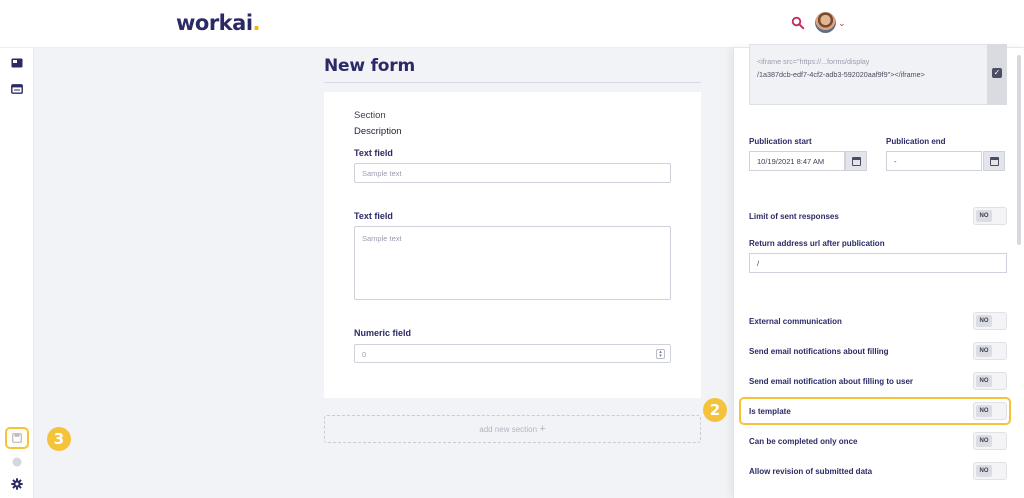  What do you see at coordinates (214, 23) in the screenshot?
I see `logo-text: workai` at bounding box center [214, 23].